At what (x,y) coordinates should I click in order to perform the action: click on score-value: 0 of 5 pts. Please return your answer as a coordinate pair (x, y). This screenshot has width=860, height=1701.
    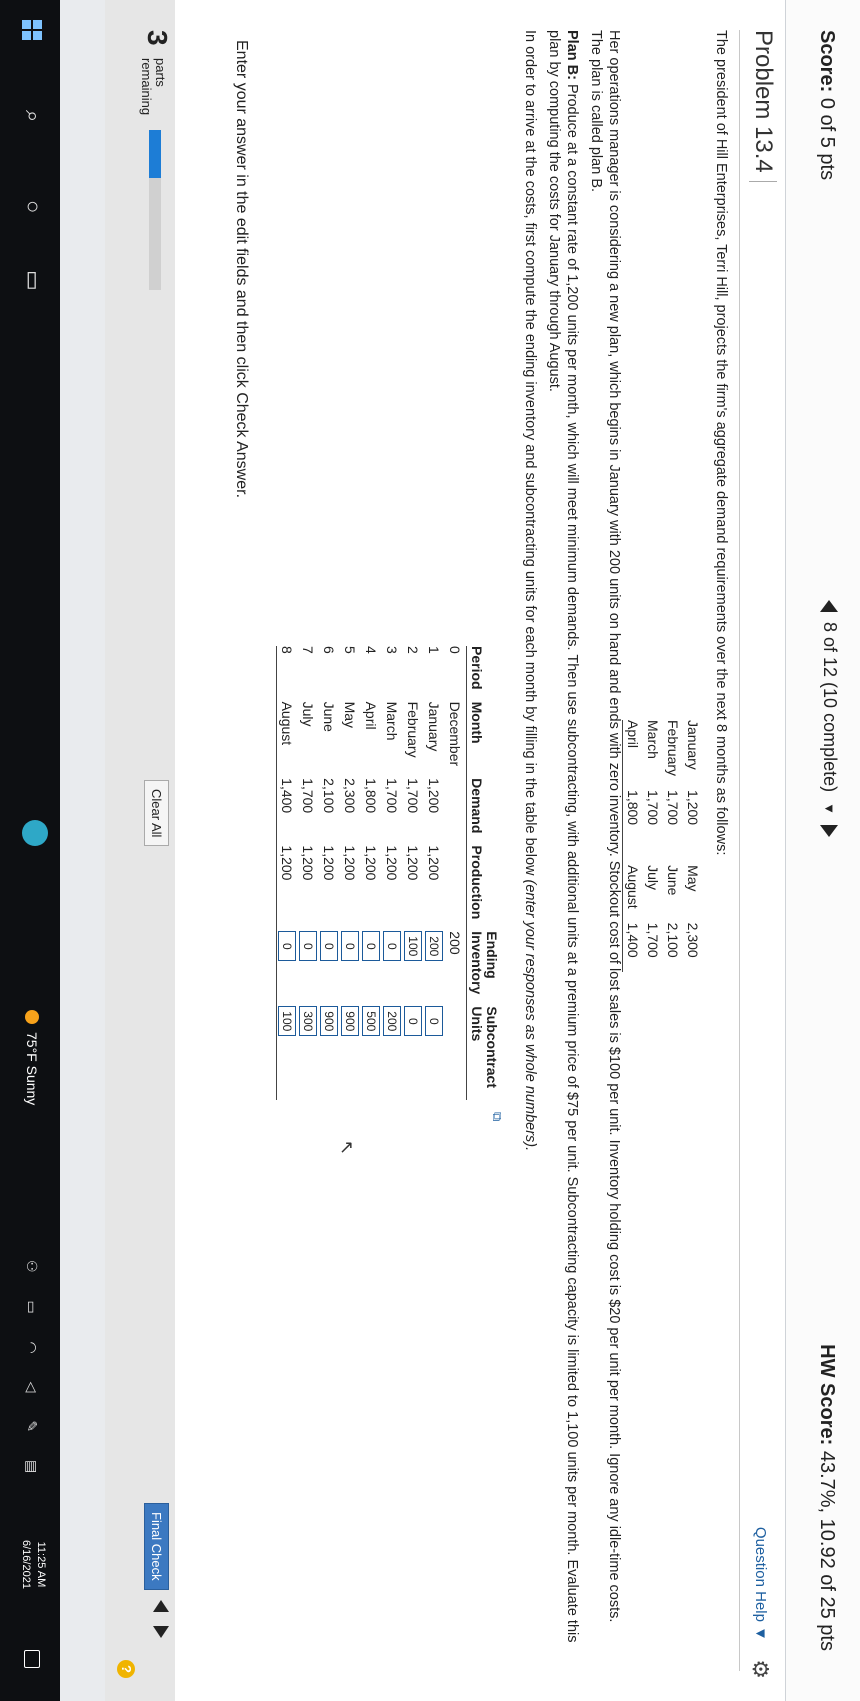
    Looking at the image, I should click on (827, 139).